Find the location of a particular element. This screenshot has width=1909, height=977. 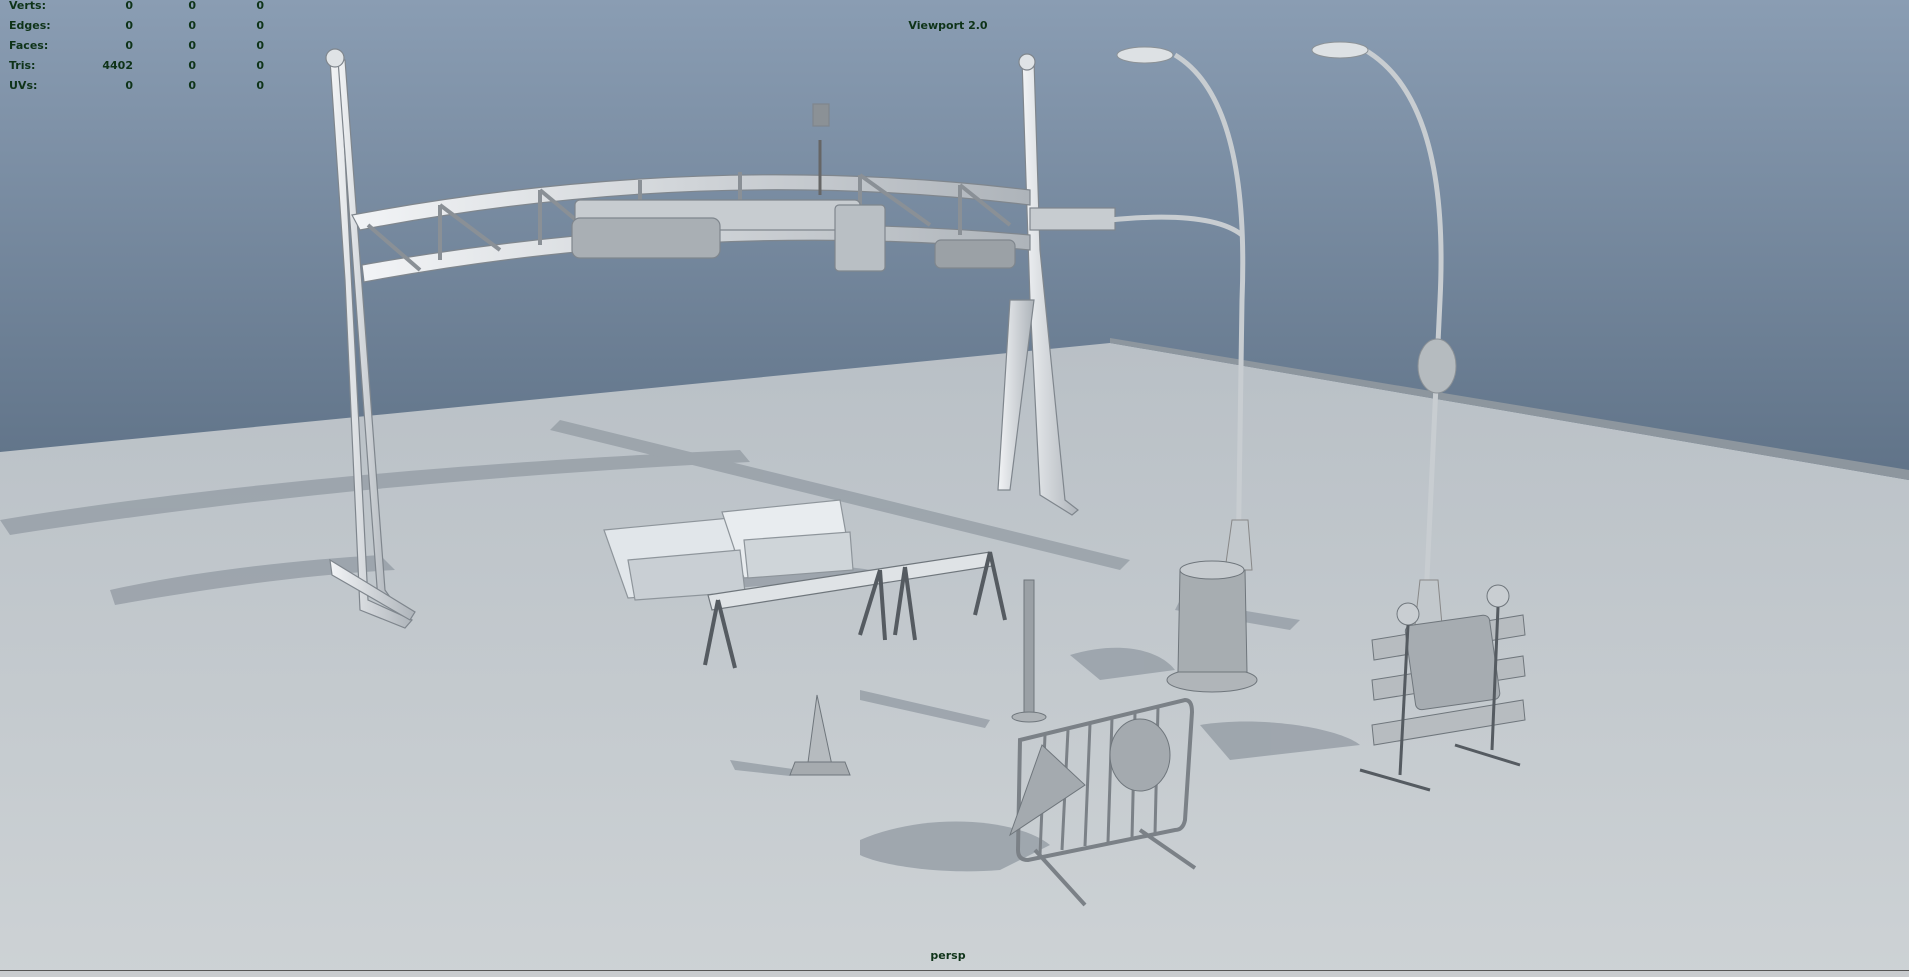

stat-label: Faces: is located at coordinates (29, 45).